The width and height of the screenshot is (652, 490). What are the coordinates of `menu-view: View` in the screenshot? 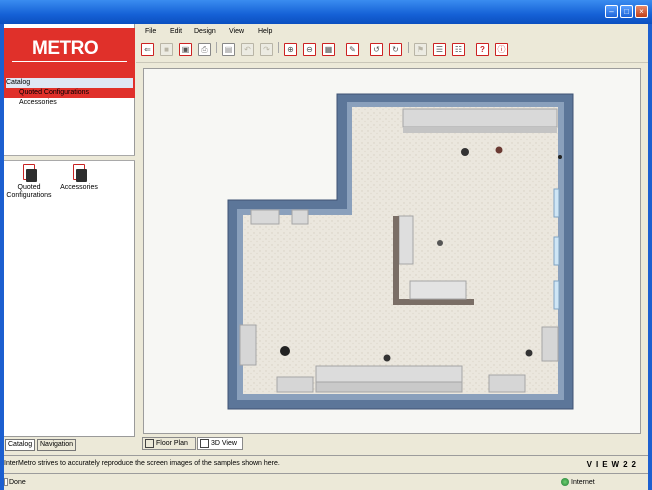 It's located at (236, 31).